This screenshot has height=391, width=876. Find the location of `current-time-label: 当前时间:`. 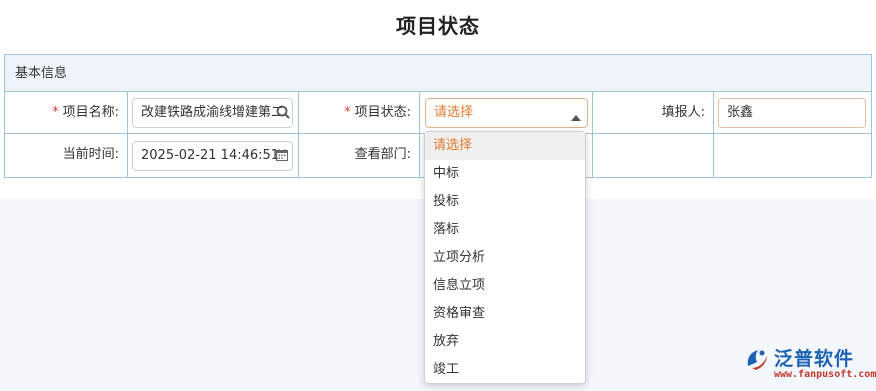

current-time-label: 当前时间: is located at coordinates (90, 154).